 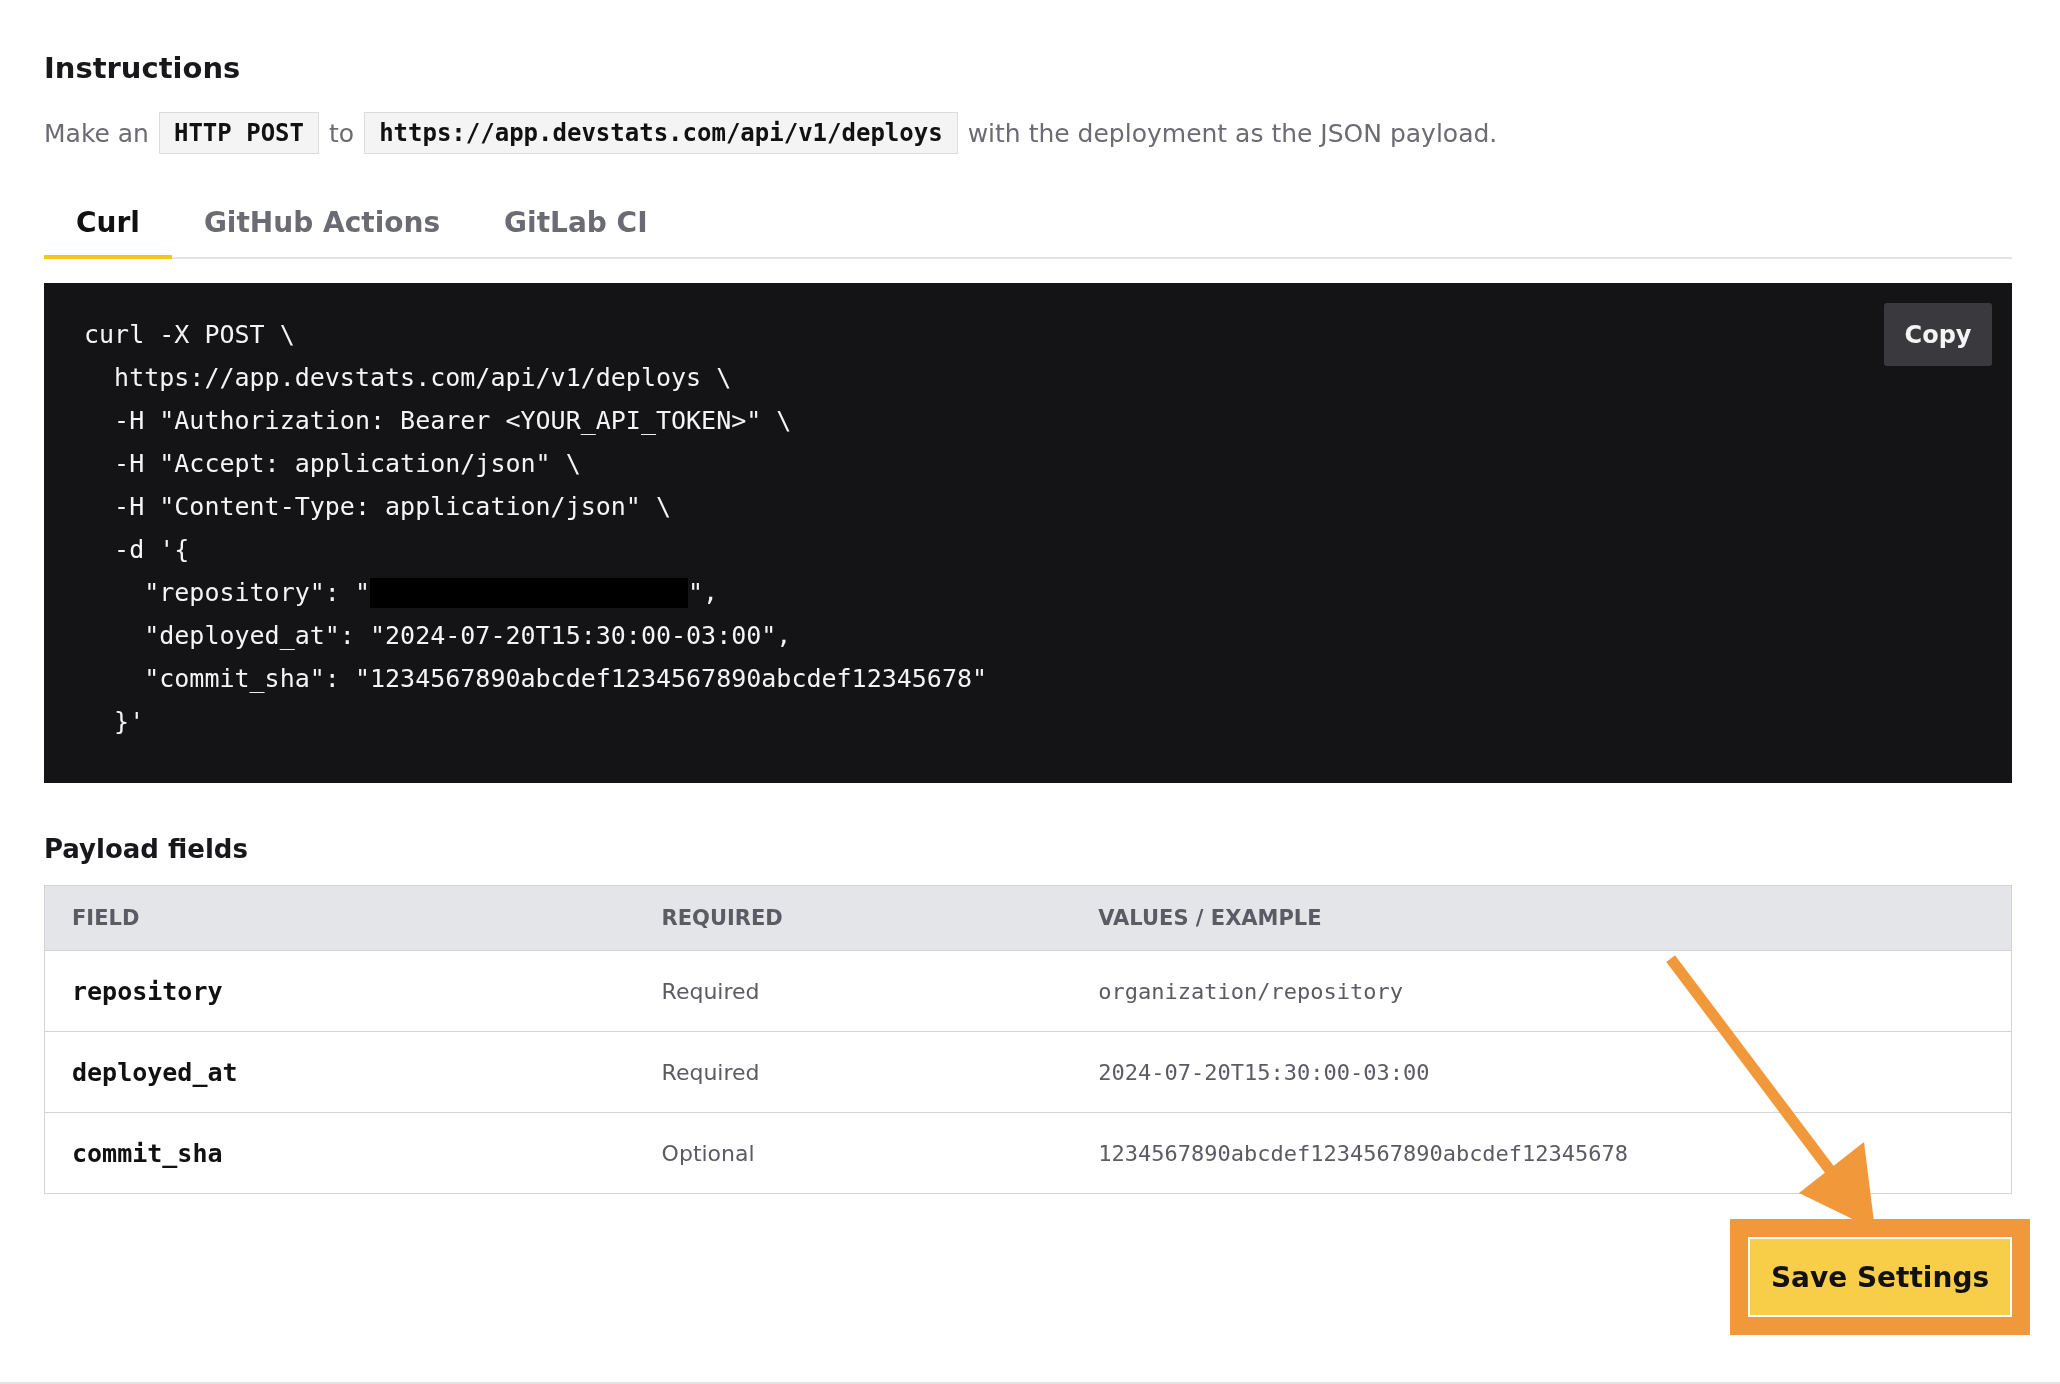 What do you see at coordinates (565, 679) in the screenshot?
I see `code-line: "commit_sha": "1234567890abcdef1234567890abcdef12345678"` at bounding box center [565, 679].